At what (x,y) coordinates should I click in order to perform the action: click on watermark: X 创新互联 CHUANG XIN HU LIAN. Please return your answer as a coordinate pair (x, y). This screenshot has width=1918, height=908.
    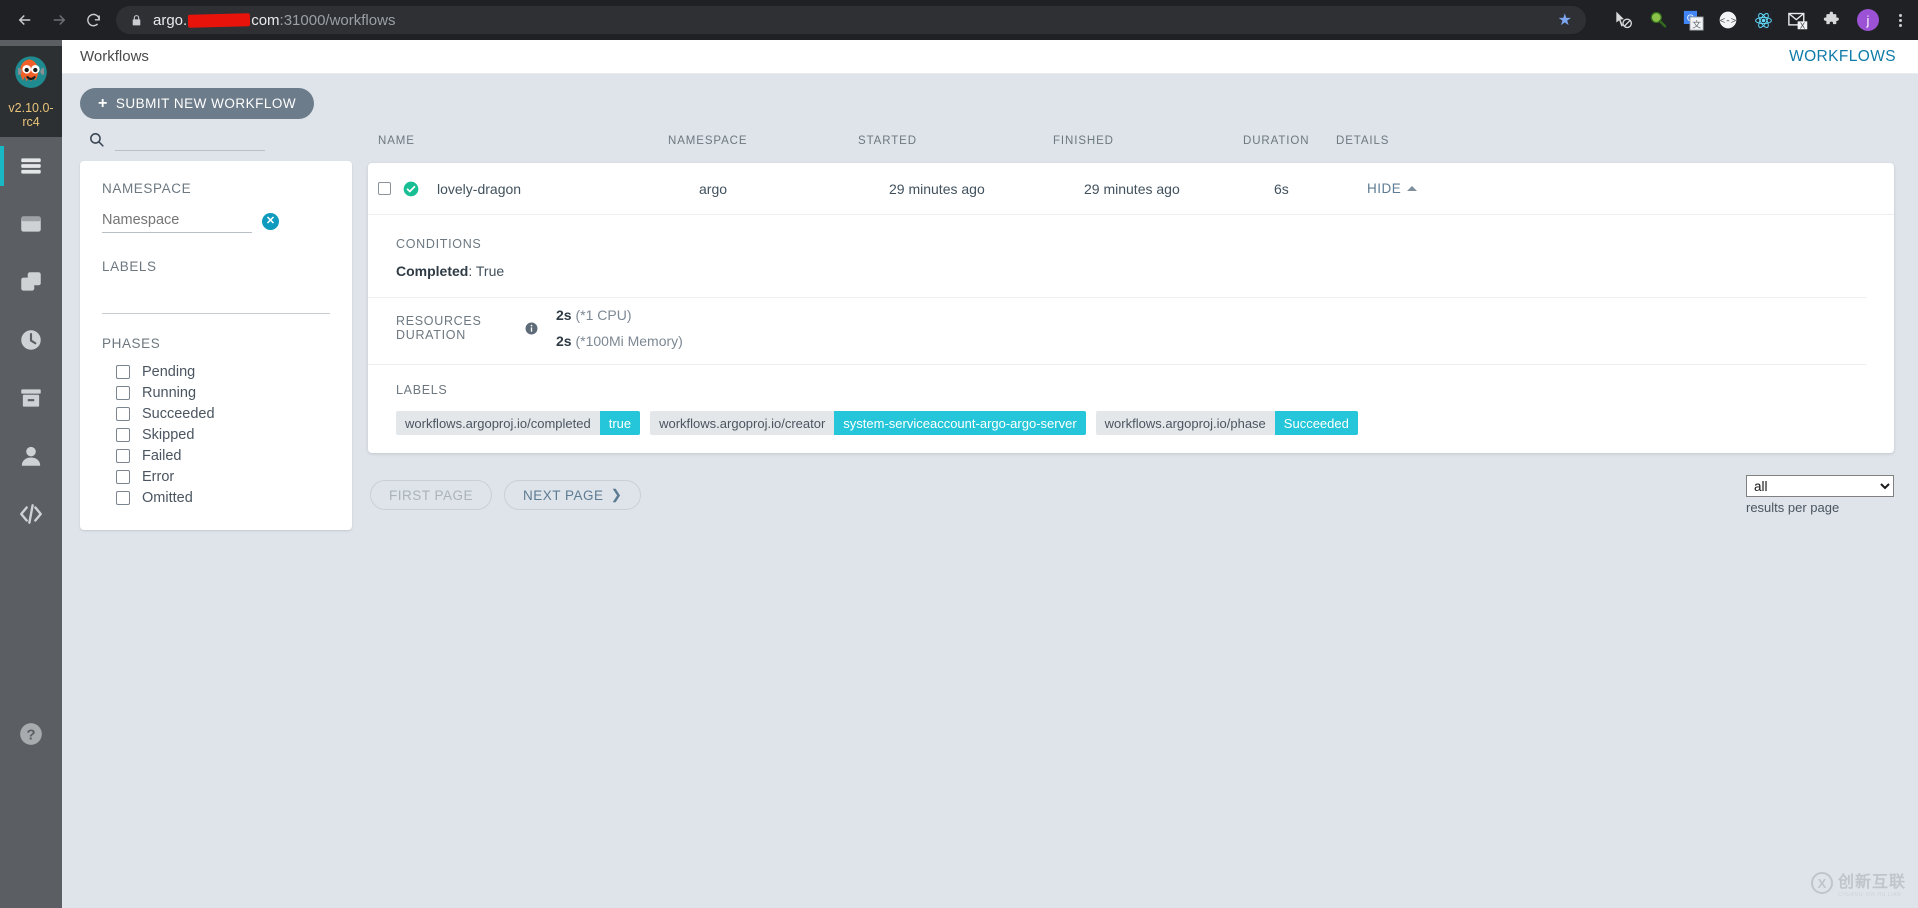
    Looking at the image, I should click on (1858, 883).